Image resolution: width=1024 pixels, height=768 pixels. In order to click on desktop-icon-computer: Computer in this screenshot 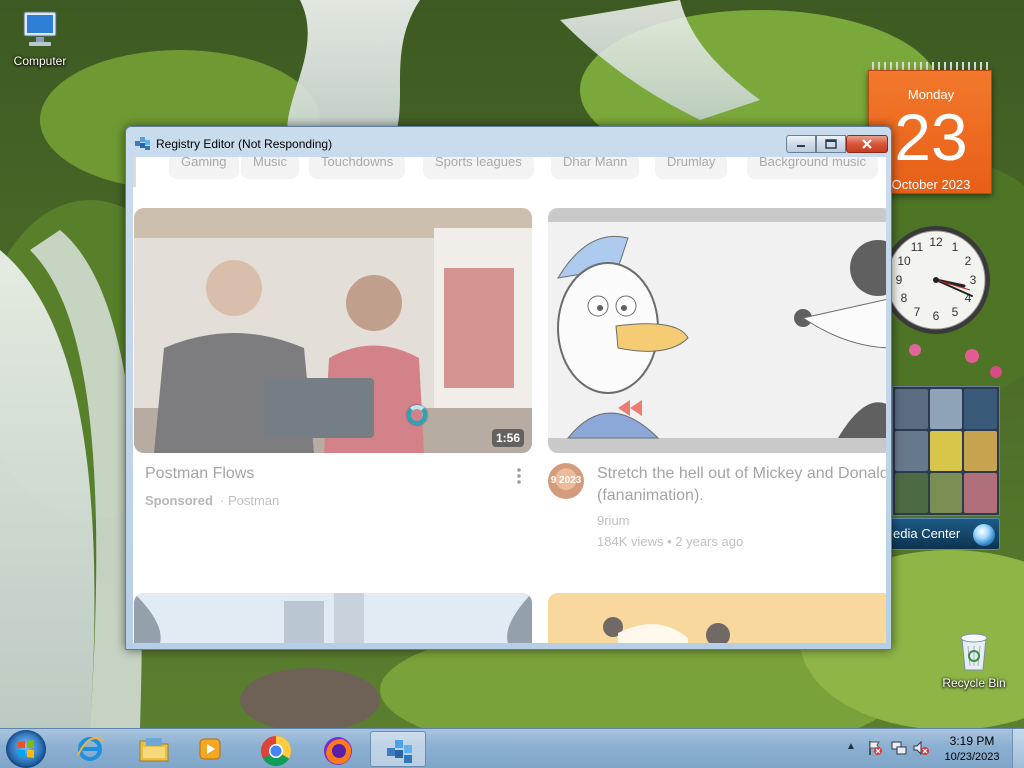, I will do `click(40, 38)`.